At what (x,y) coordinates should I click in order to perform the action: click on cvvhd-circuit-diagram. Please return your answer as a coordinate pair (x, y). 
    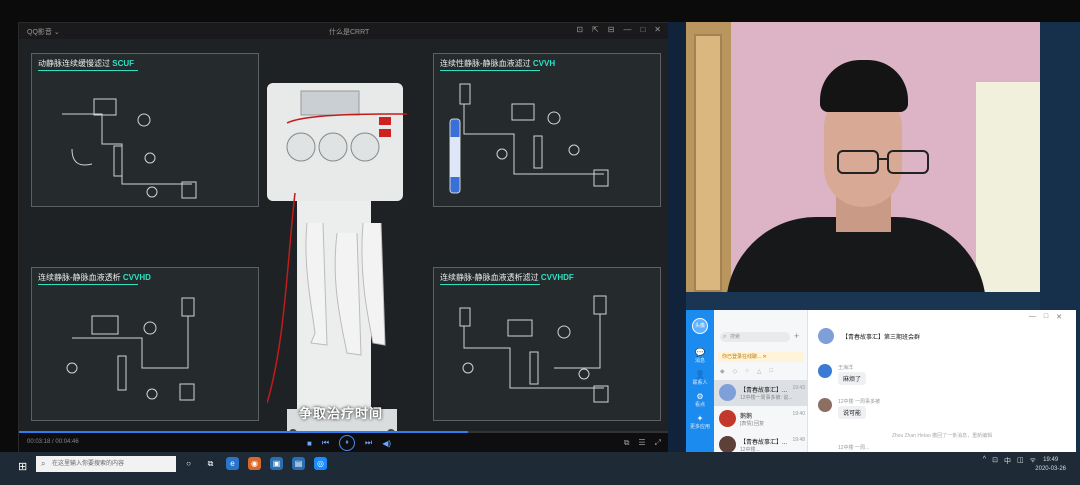
    Looking at the image, I should click on (130, 349).